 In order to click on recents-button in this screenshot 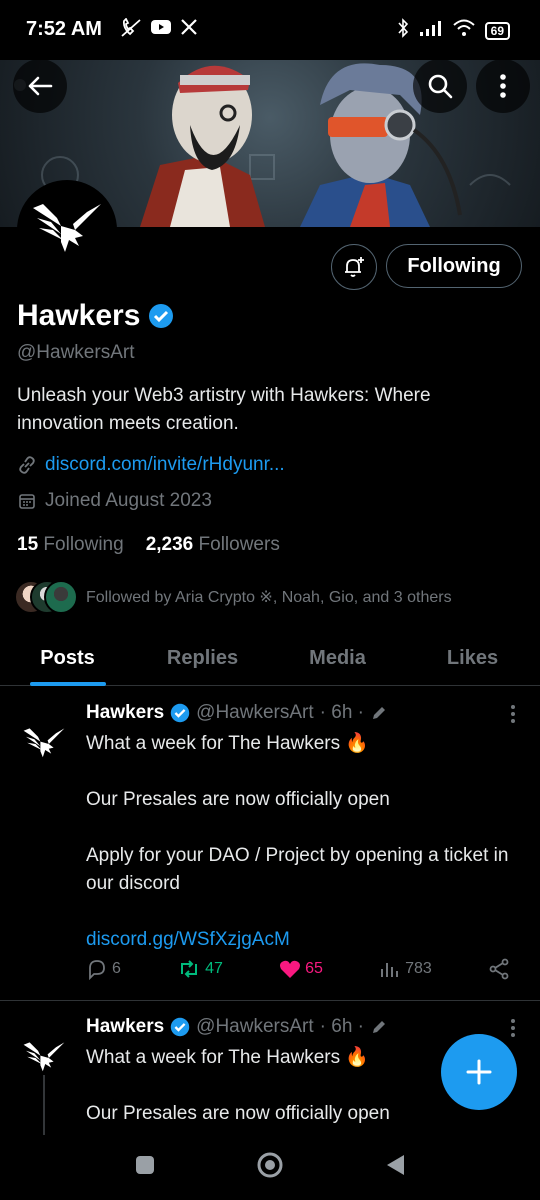, I will do `click(145, 1167)`.